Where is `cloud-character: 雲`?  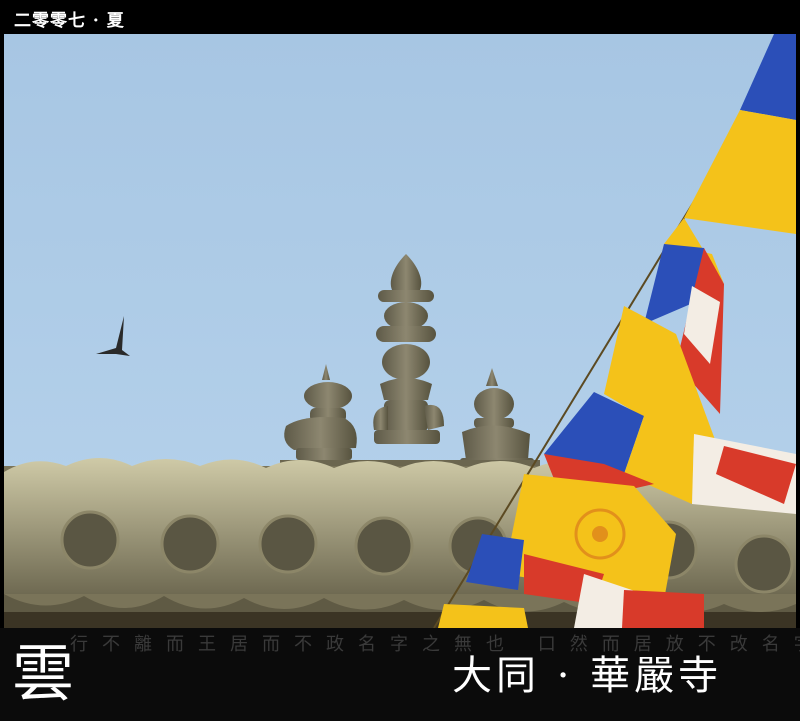 cloud-character: 雲 is located at coordinates (43, 673).